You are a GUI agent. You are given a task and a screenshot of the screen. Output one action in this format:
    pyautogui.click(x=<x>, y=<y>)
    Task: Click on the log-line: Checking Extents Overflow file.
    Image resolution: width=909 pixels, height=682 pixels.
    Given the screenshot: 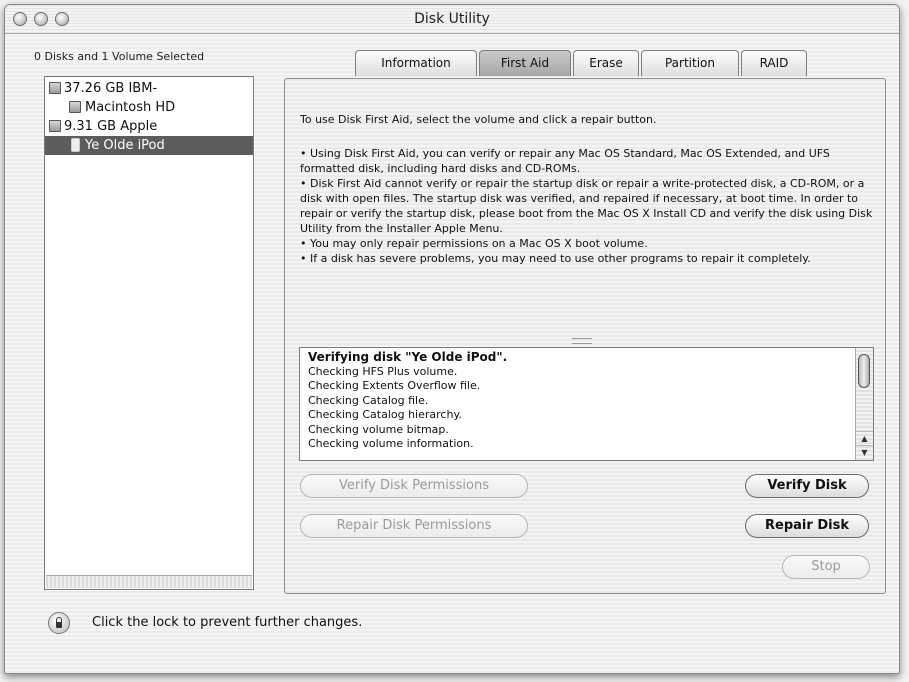 What is the action you would take?
    pyautogui.click(x=394, y=385)
    